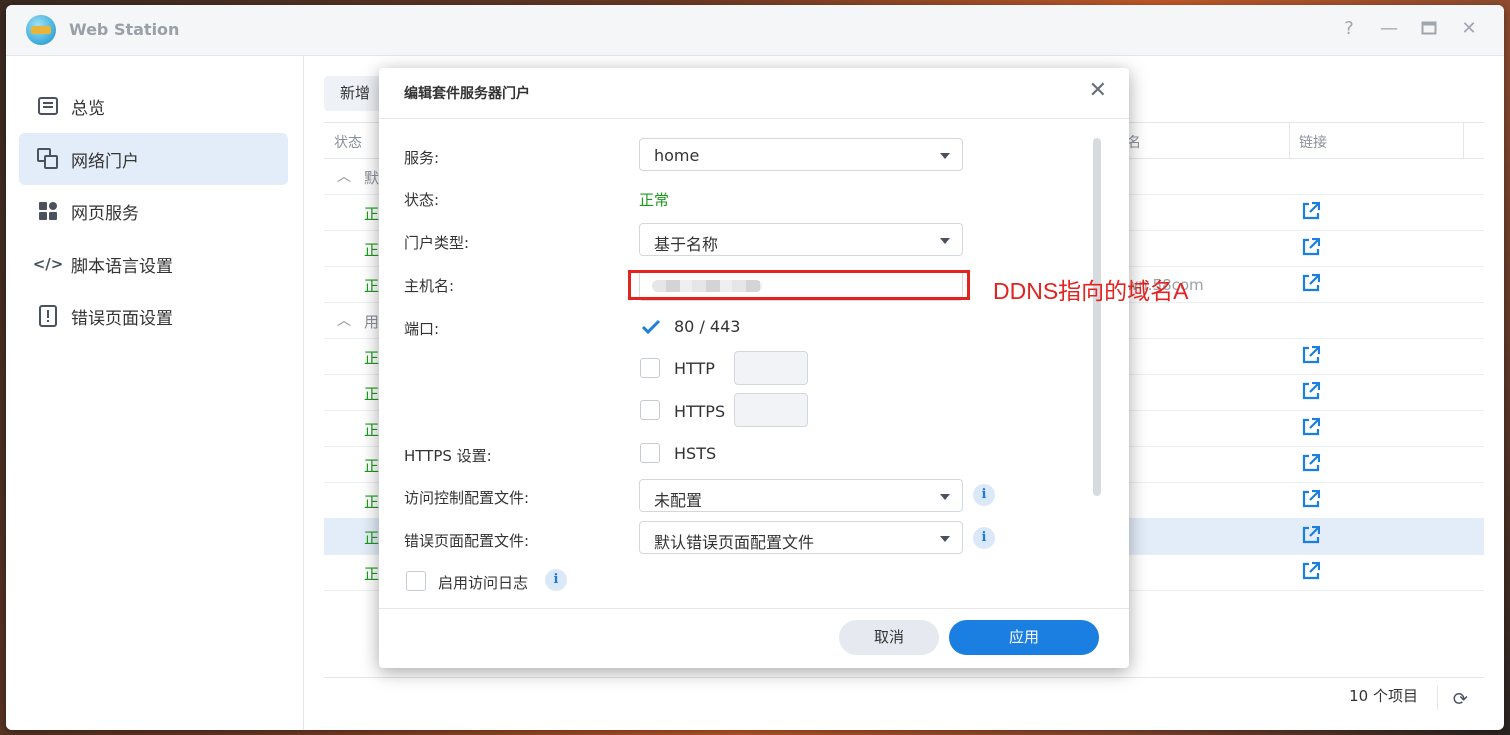  What do you see at coordinates (654, 200) in the screenshot?
I see `status-value: 正常` at bounding box center [654, 200].